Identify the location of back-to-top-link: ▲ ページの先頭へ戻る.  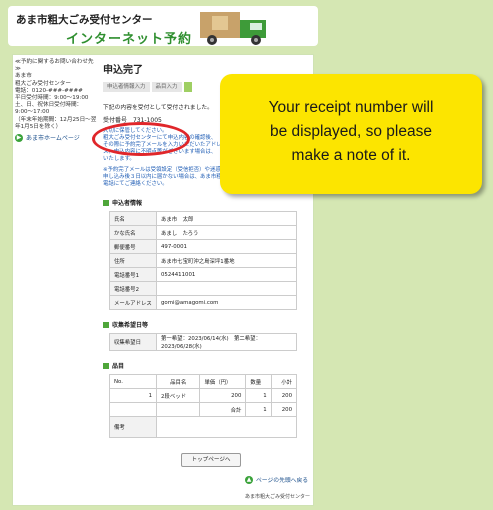
(276, 479).